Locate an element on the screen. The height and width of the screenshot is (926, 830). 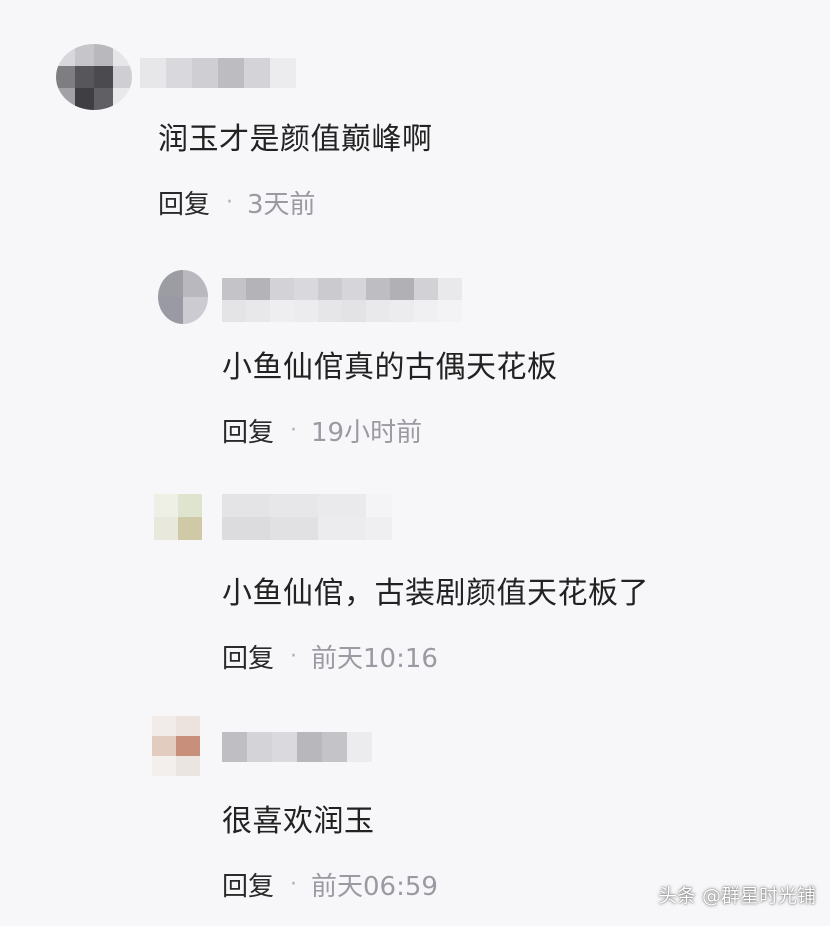
comment-text: 很喜欢润玉 is located at coordinates (298, 821).